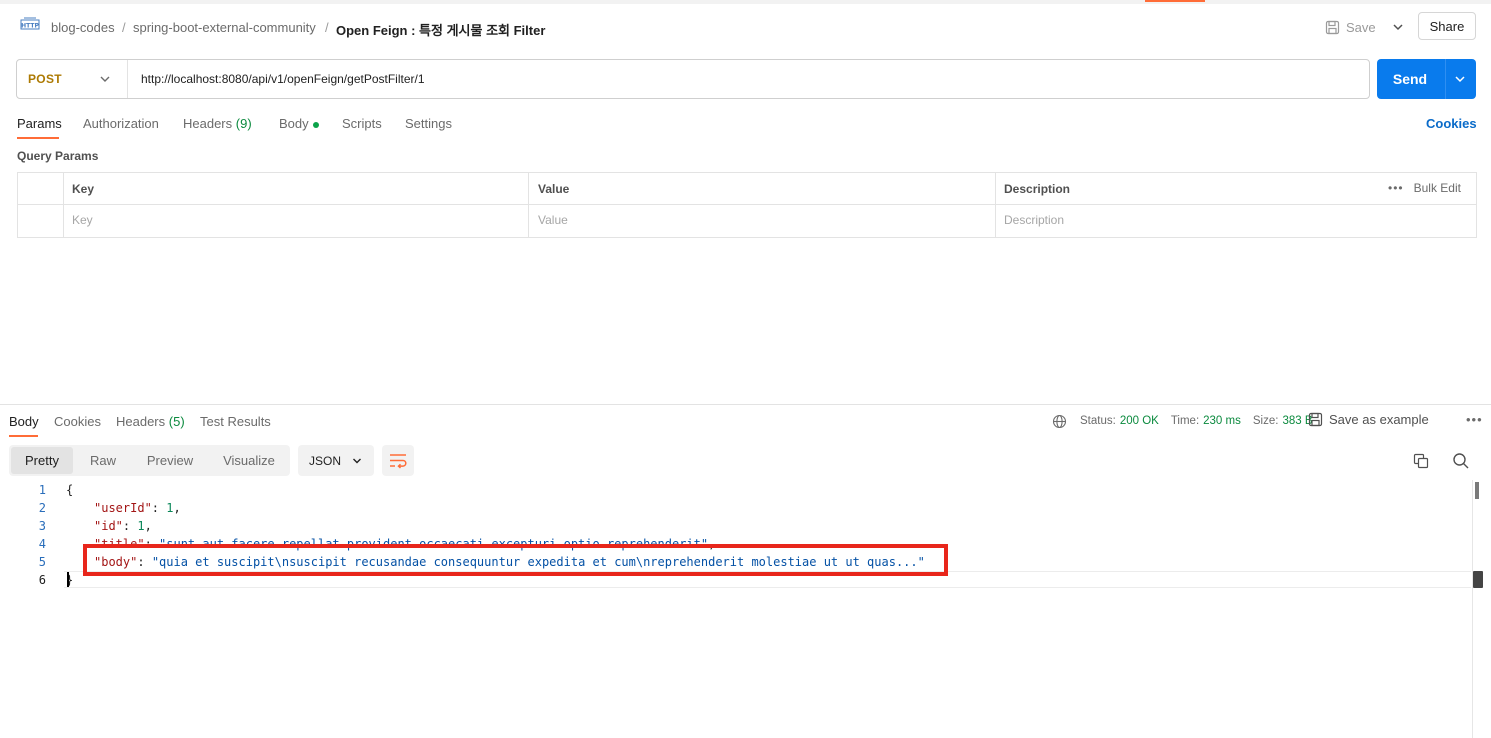 Image resolution: width=1491 pixels, height=738 pixels. What do you see at coordinates (1451, 123) in the screenshot?
I see `cookies-link: Cookies` at bounding box center [1451, 123].